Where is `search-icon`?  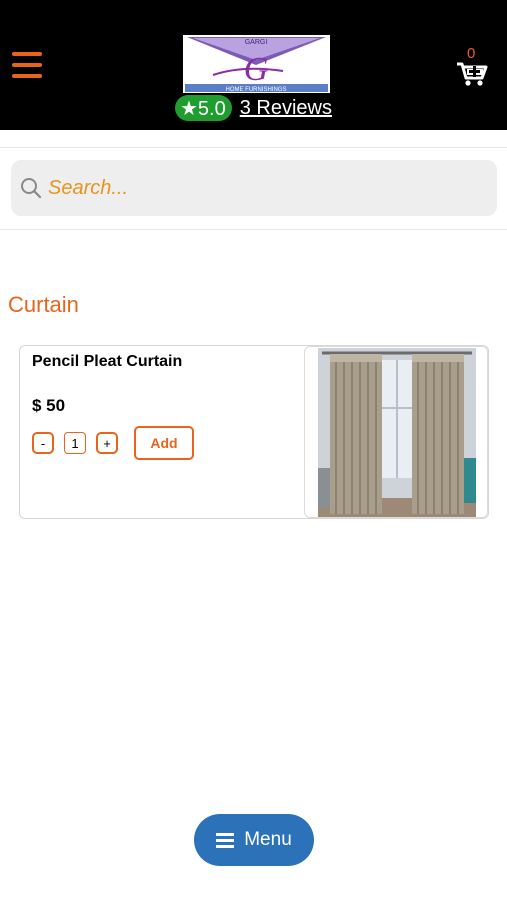 search-icon is located at coordinates (31, 188).